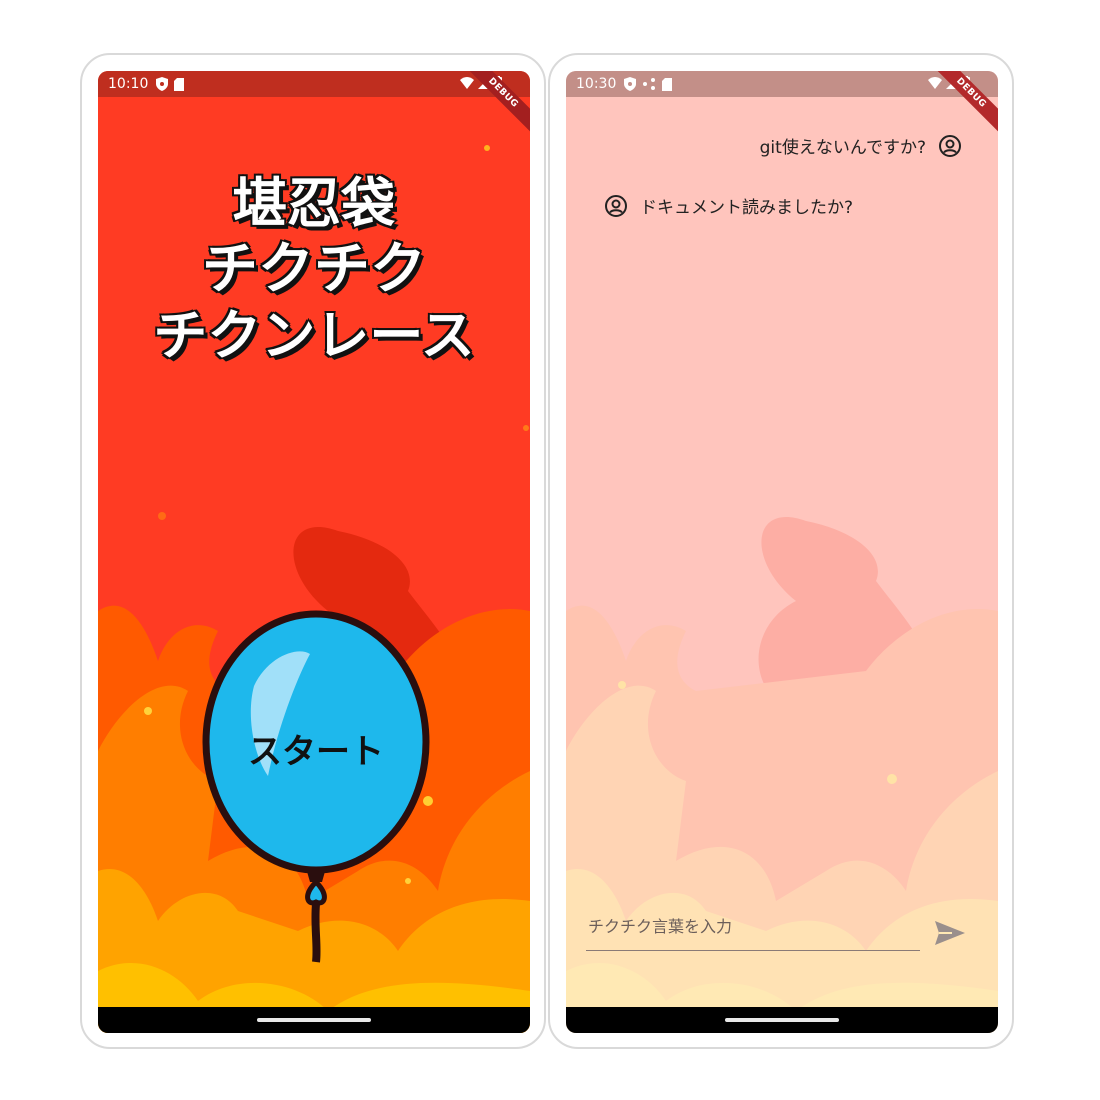 The width and height of the screenshot is (1100, 1100). I want to click on message-input-area, so click(753, 929).